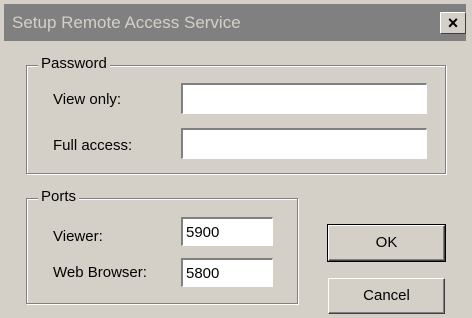  What do you see at coordinates (78, 236) in the screenshot?
I see `viewer-port-label: Viewer:` at bounding box center [78, 236].